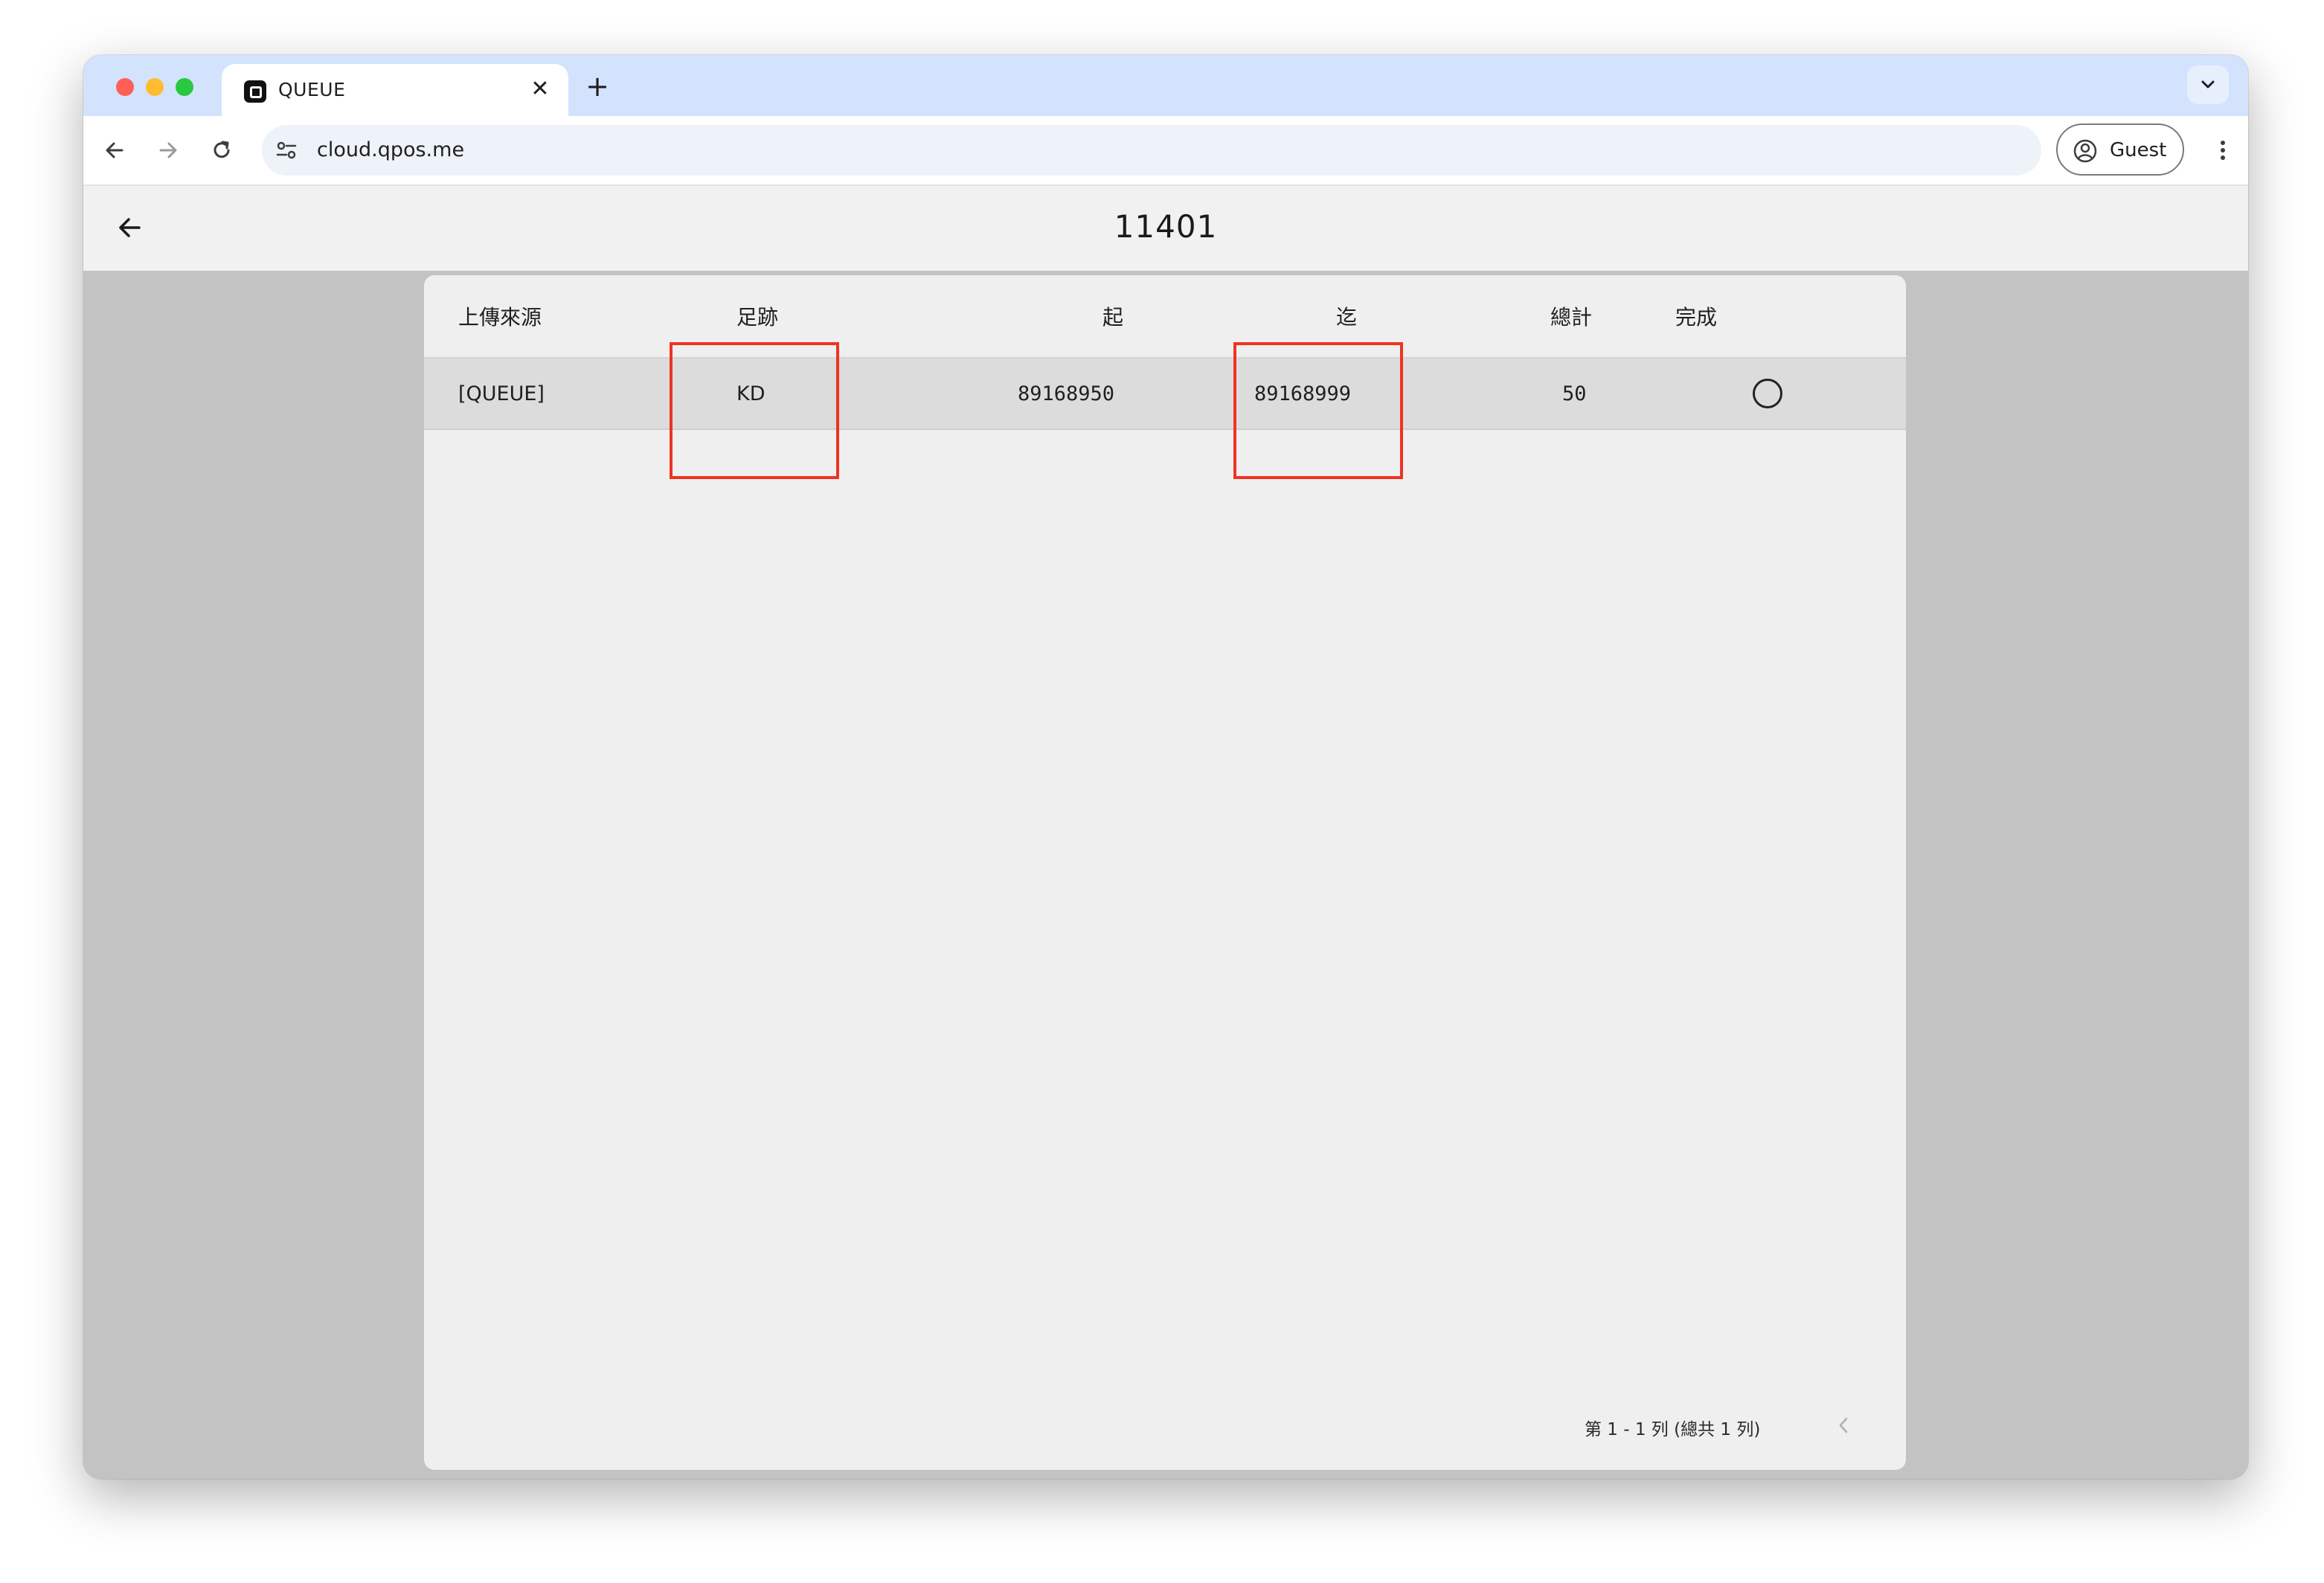  Describe the element at coordinates (312, 89) in the screenshot. I see `tab-title: QUEUE` at that location.